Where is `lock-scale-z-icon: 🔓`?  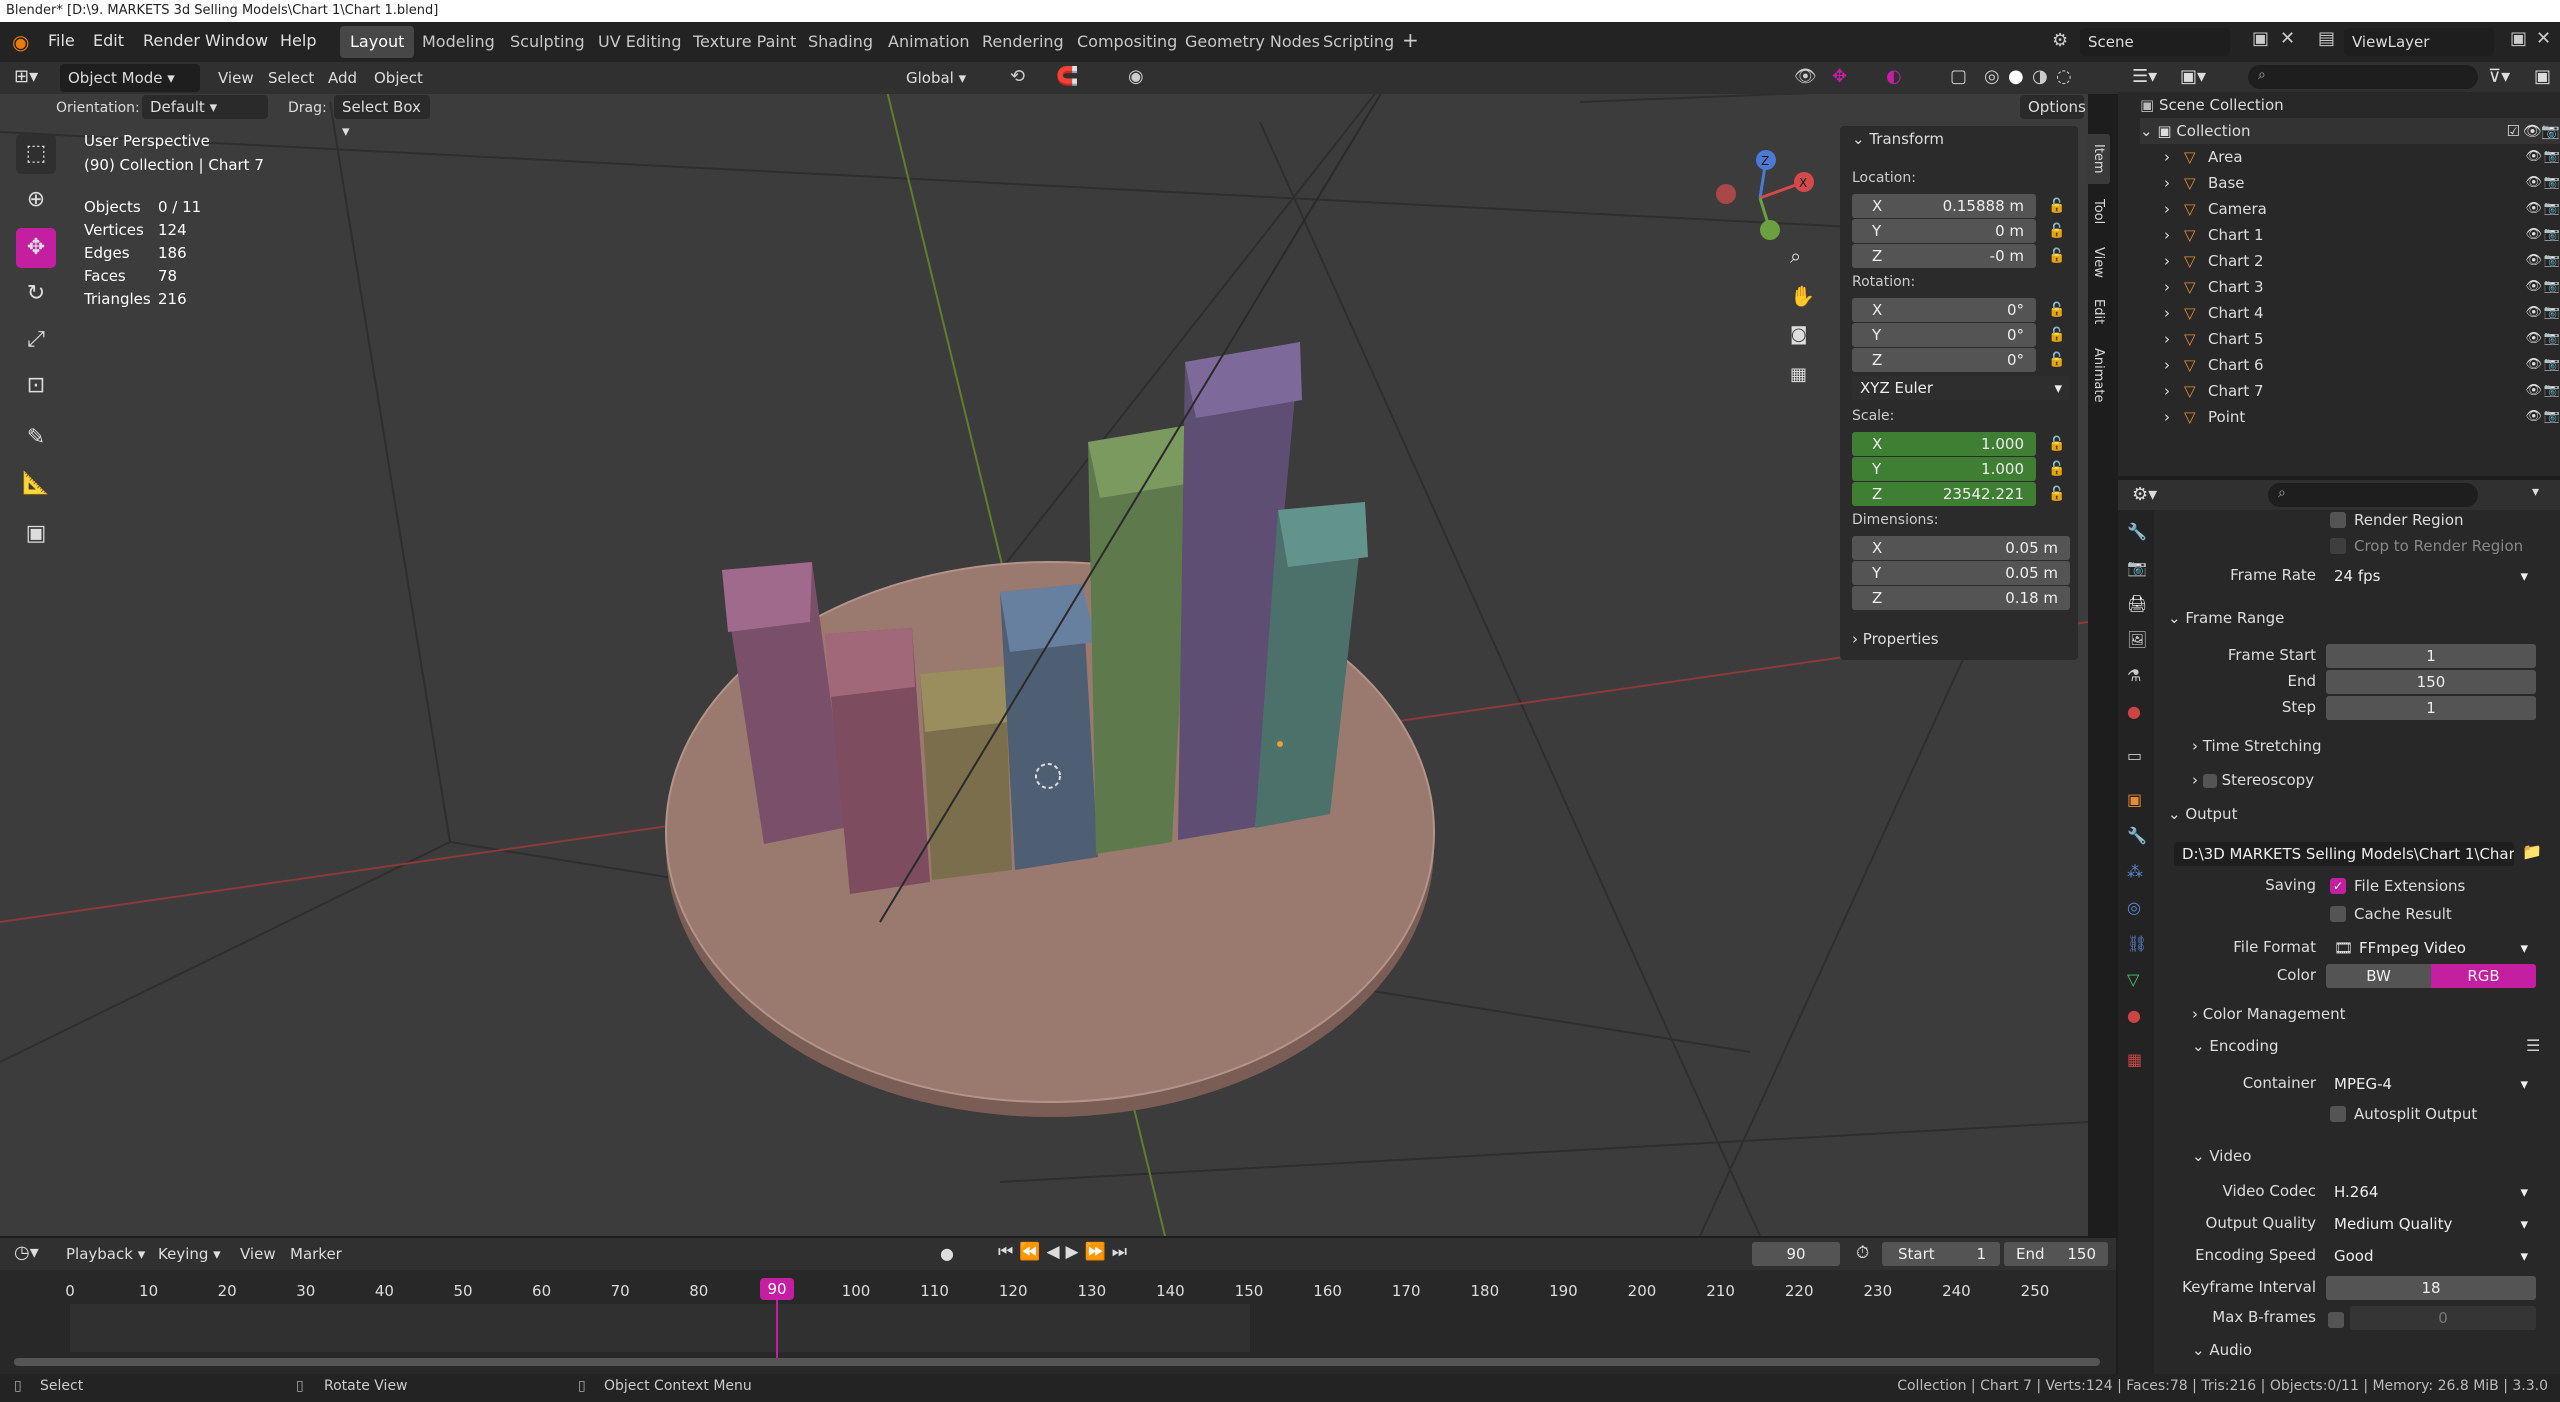
lock-scale-z-icon: 🔓 is located at coordinates (2057, 495).